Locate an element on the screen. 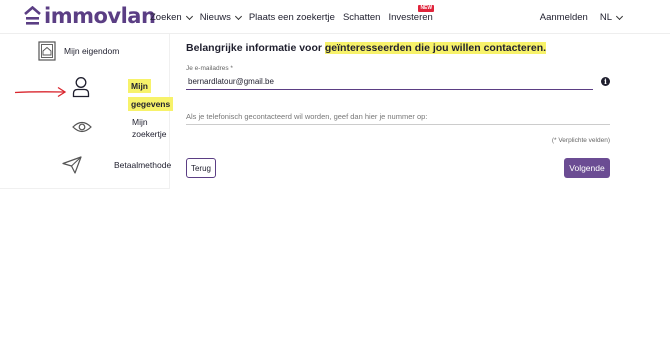 Image resolution: width=670 pixels, height=363 pixels. sidebar-item-label: Betaalmethode is located at coordinates (143, 165).